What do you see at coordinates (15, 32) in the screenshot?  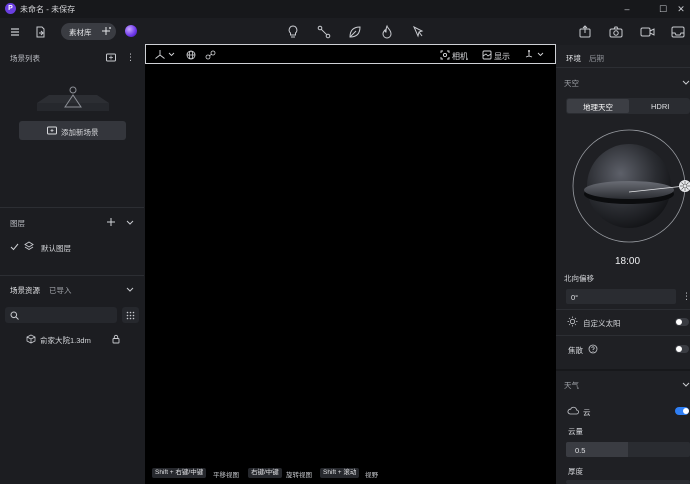 I see `menu-icon` at bounding box center [15, 32].